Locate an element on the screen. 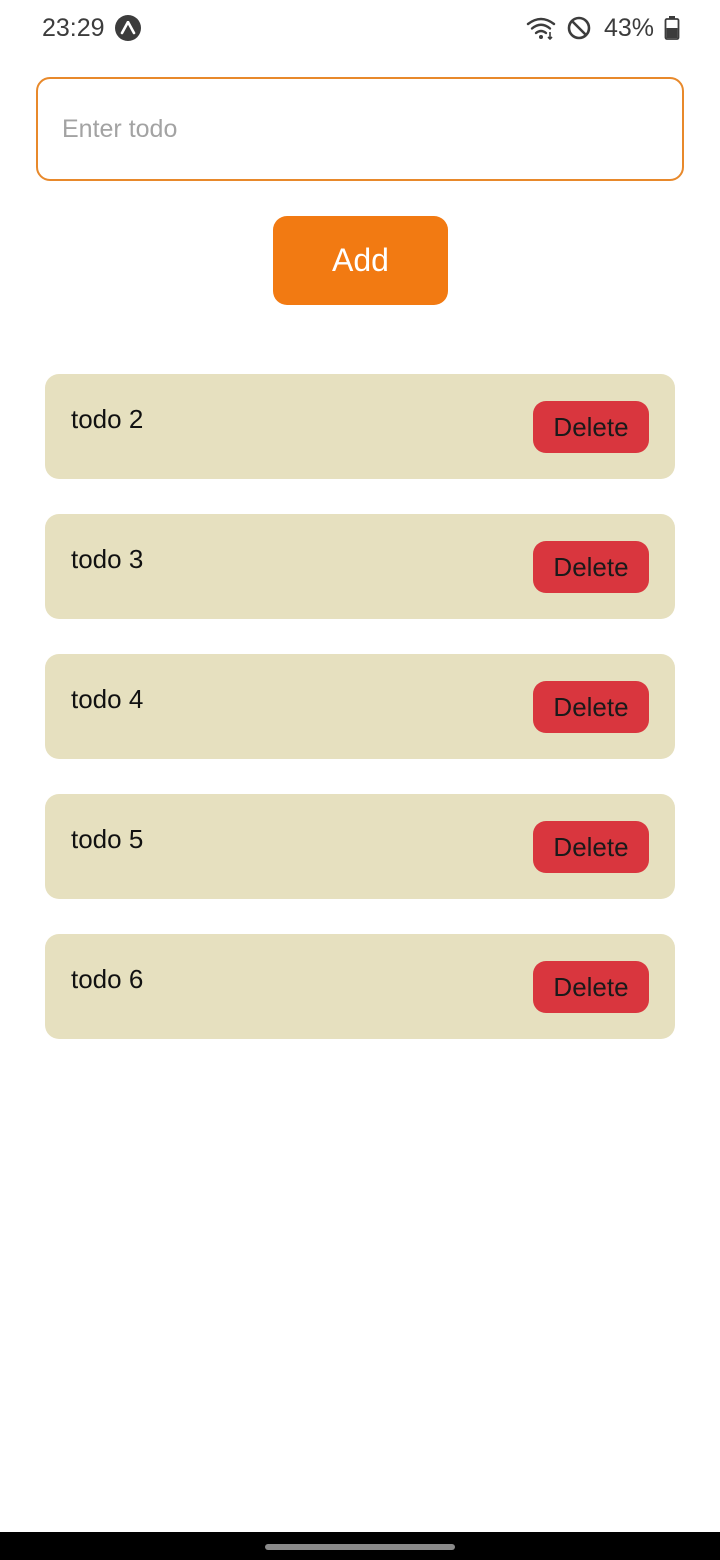 Image resolution: width=720 pixels, height=1560 pixels. status-bar: 23:29 43% is located at coordinates (360, 28).